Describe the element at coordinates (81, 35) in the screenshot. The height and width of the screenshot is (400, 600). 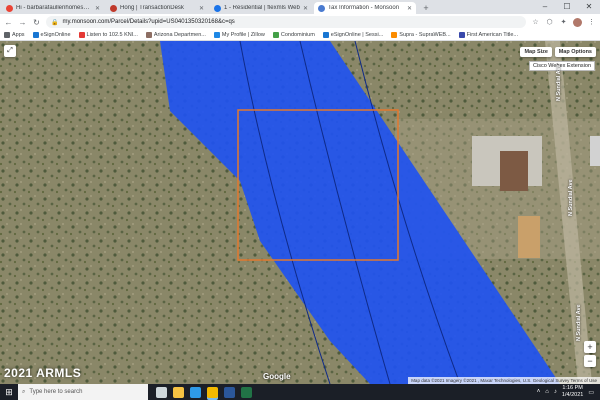
I see `radio-icon` at that location.